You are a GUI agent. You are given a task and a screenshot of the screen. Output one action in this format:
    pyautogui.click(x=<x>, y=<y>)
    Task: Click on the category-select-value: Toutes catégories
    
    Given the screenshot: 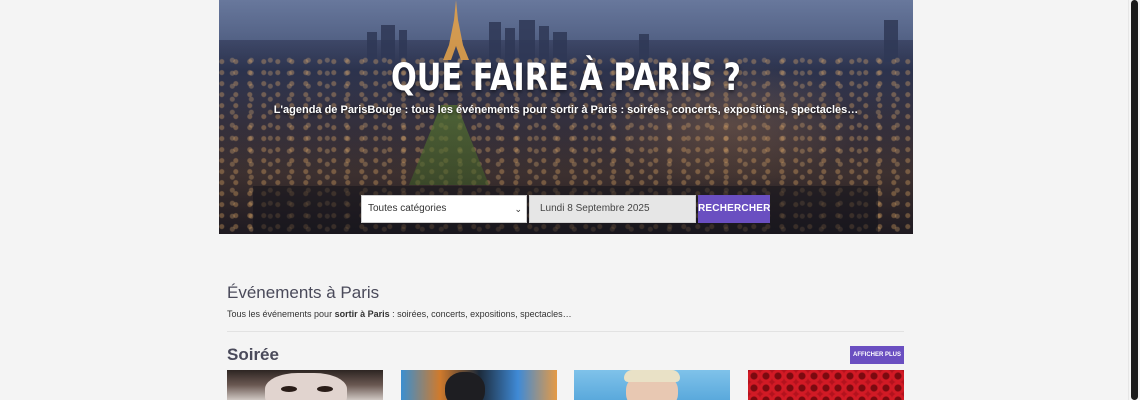 What is the action you would take?
    pyautogui.click(x=407, y=208)
    